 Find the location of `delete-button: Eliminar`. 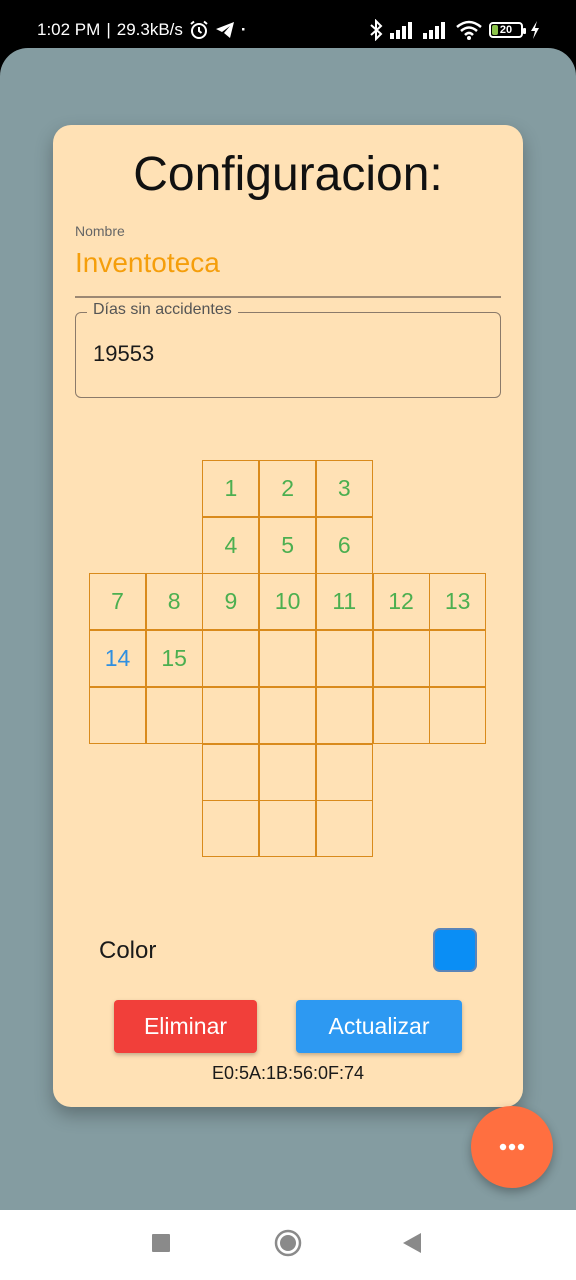

delete-button: Eliminar is located at coordinates (185, 1026).